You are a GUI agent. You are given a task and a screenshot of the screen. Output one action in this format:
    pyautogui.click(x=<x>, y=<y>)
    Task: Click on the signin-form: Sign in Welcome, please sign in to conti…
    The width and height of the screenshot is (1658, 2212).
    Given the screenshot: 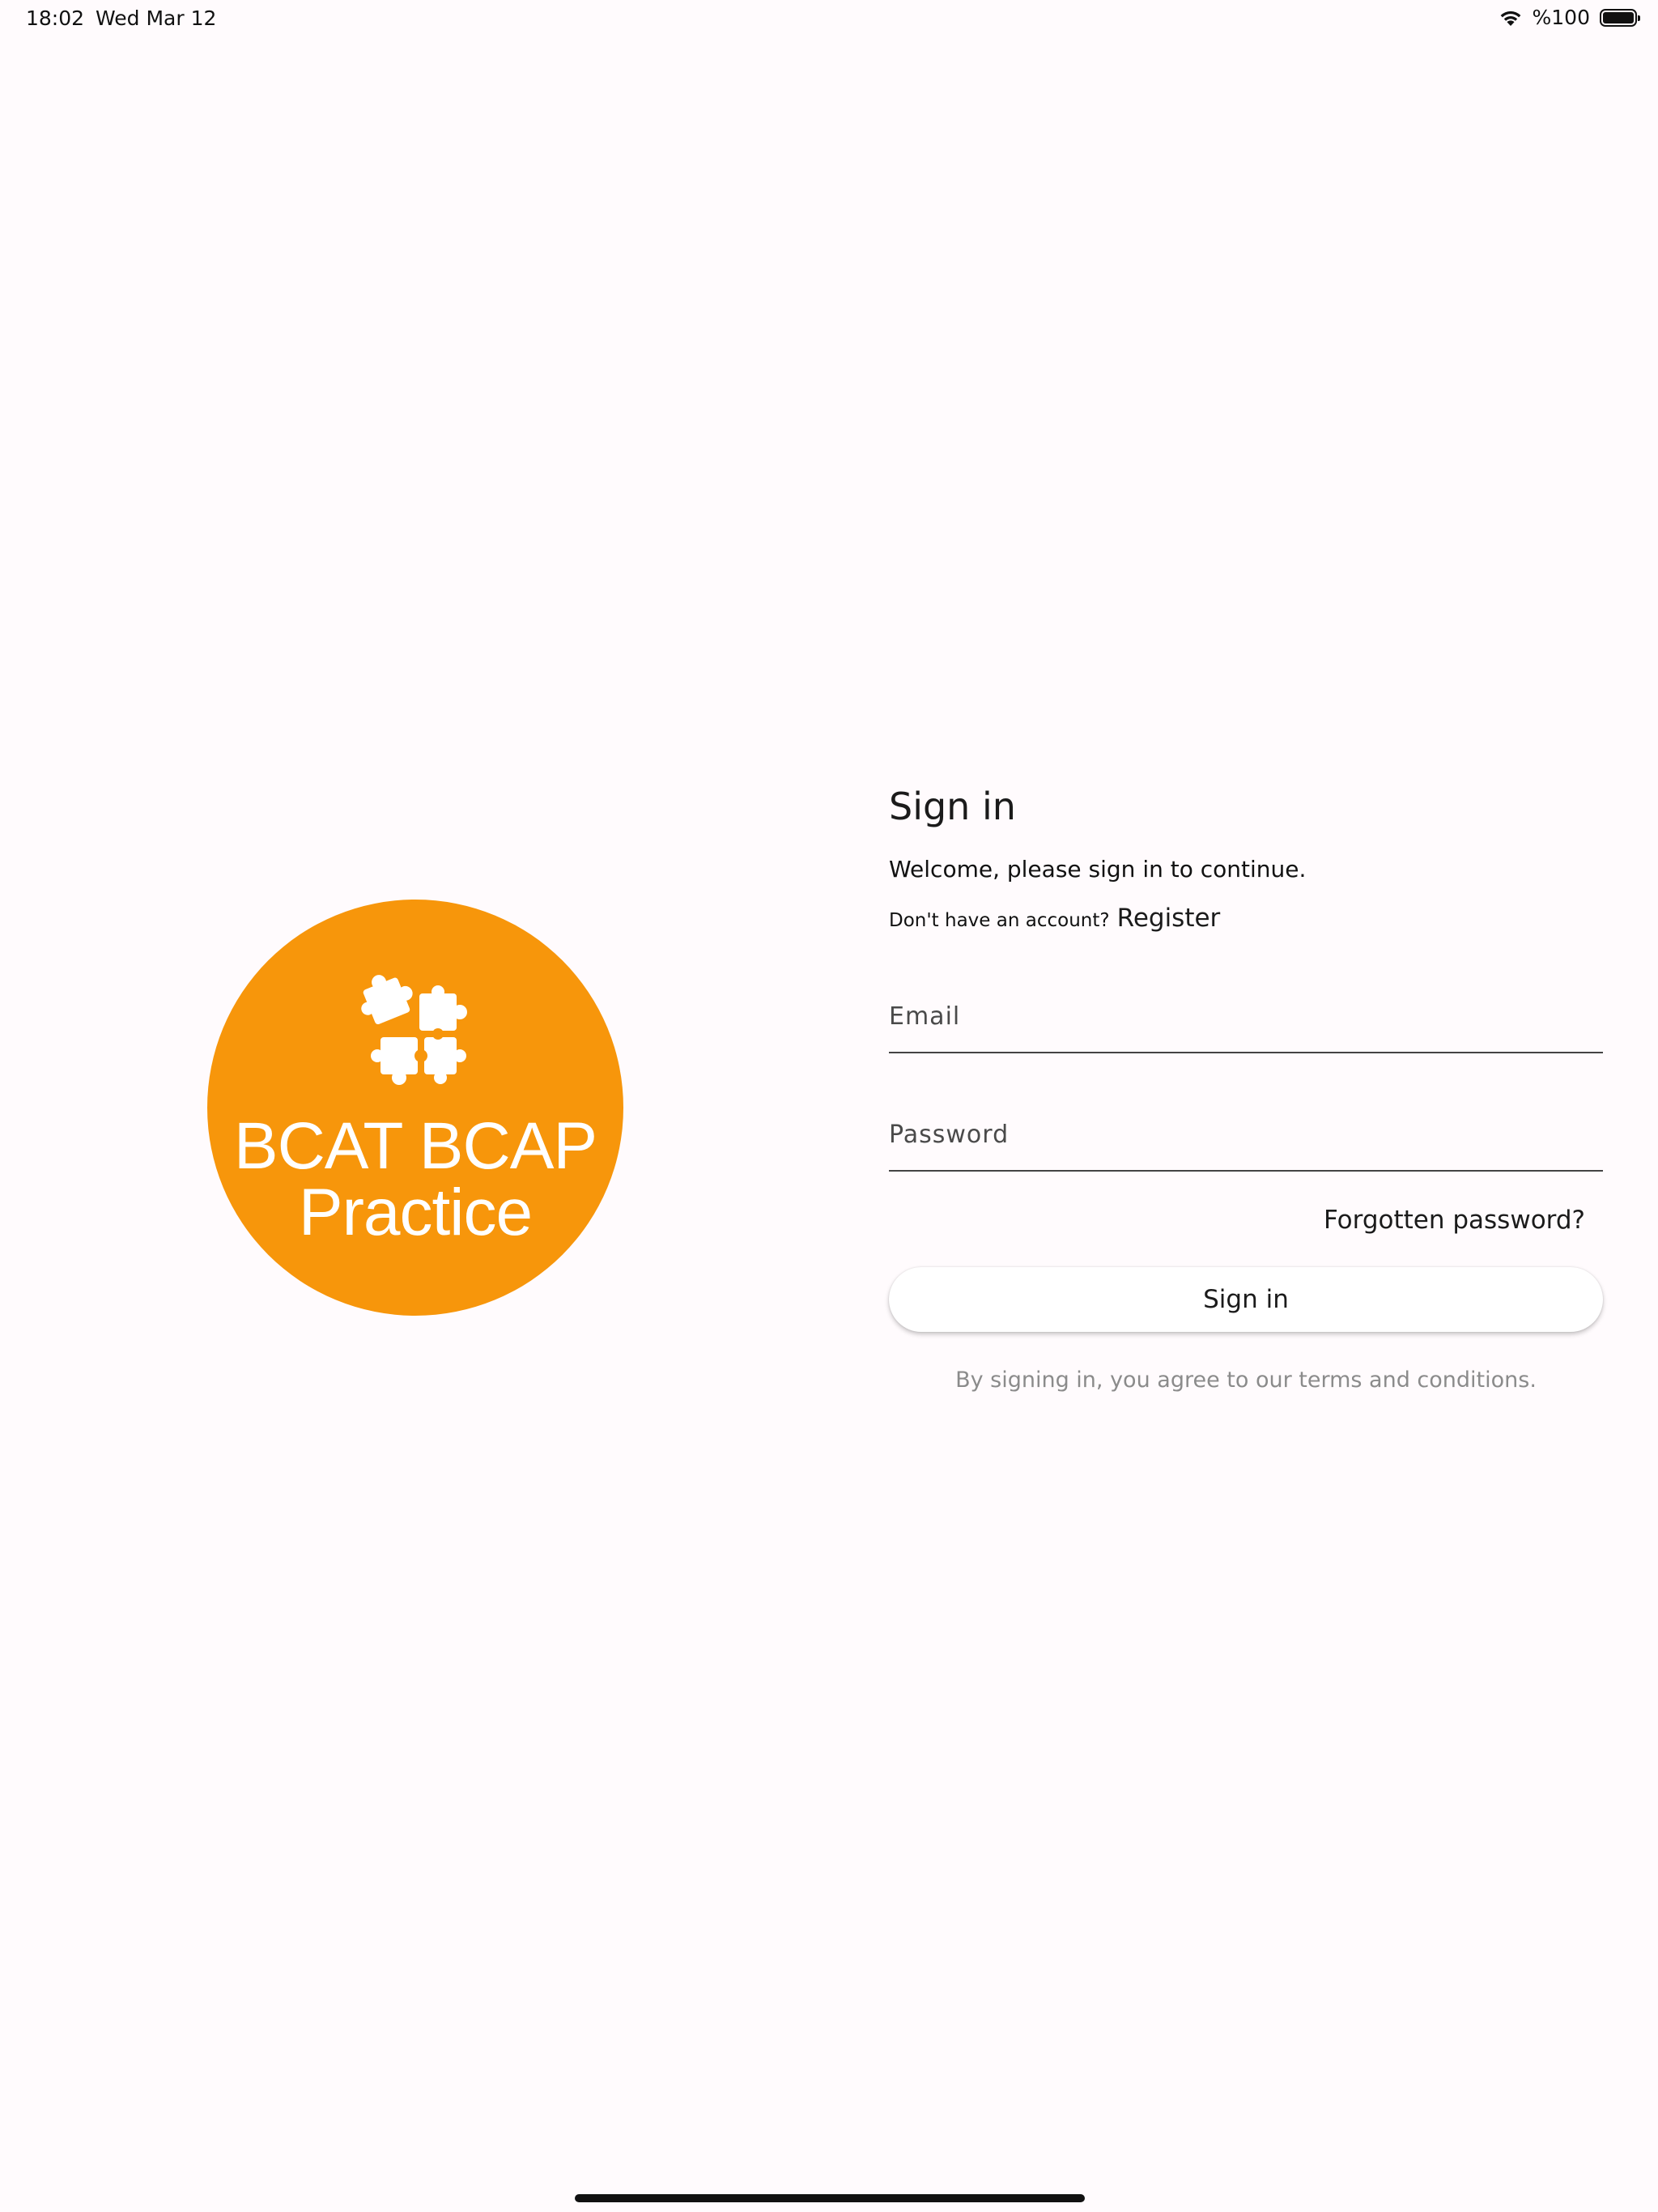 What is the action you would take?
    pyautogui.click(x=1246, y=1085)
    